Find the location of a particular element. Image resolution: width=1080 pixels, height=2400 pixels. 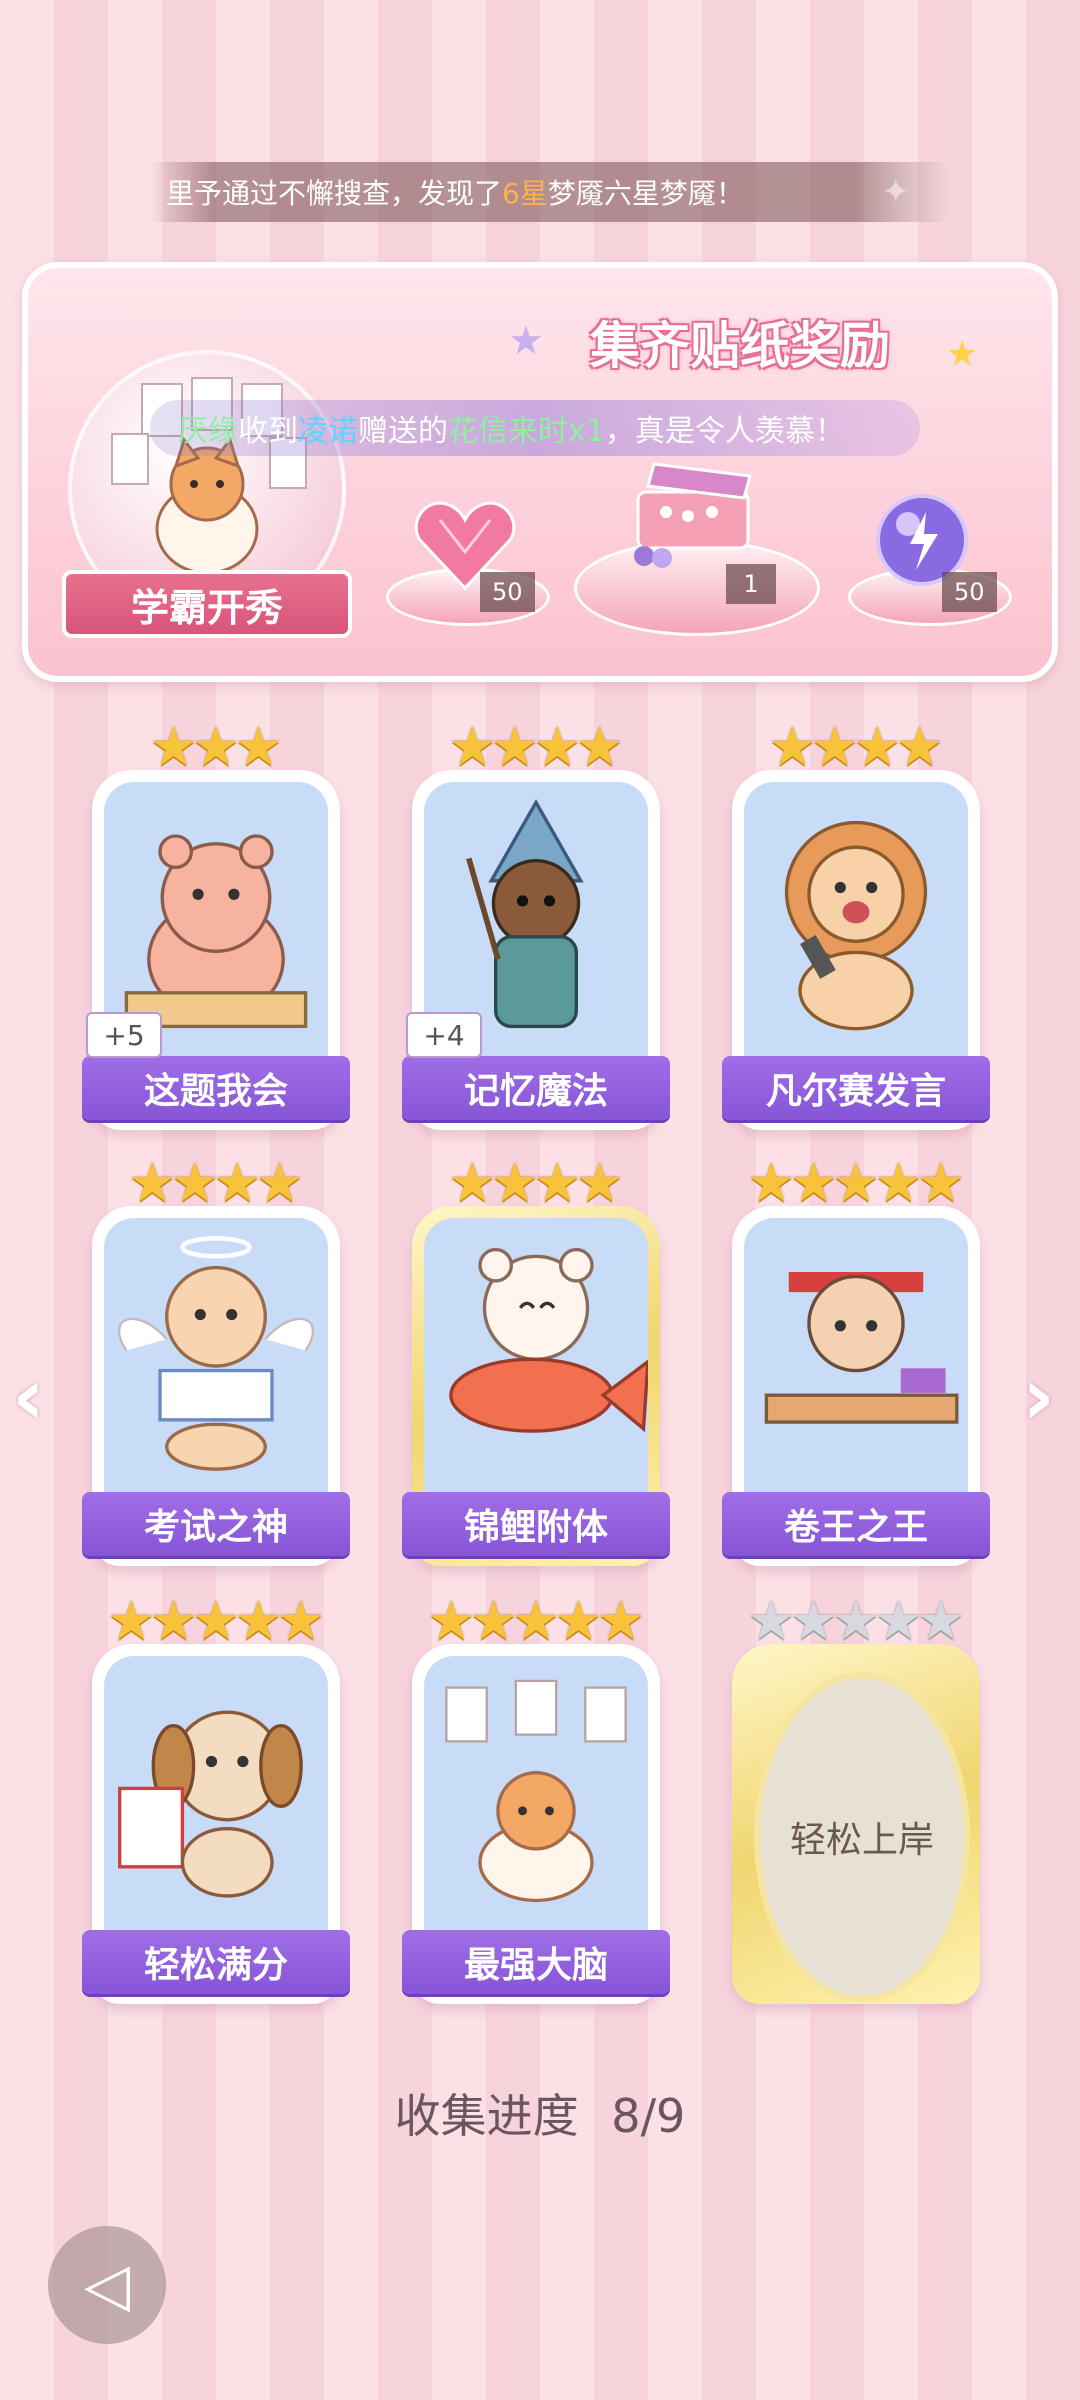

sparkle-icon: ✦ is located at coordinates (896, 192).